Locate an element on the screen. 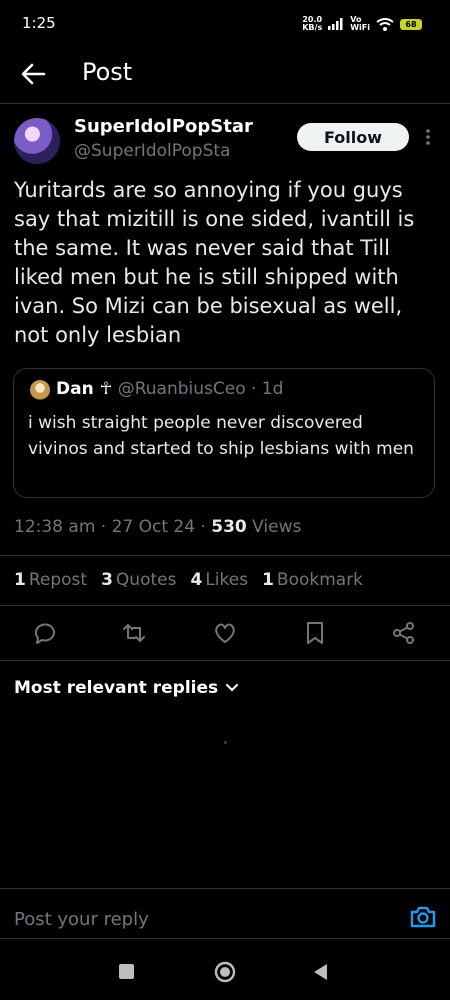 The height and width of the screenshot is (1000, 450). stats-top-divider is located at coordinates (225, 555).